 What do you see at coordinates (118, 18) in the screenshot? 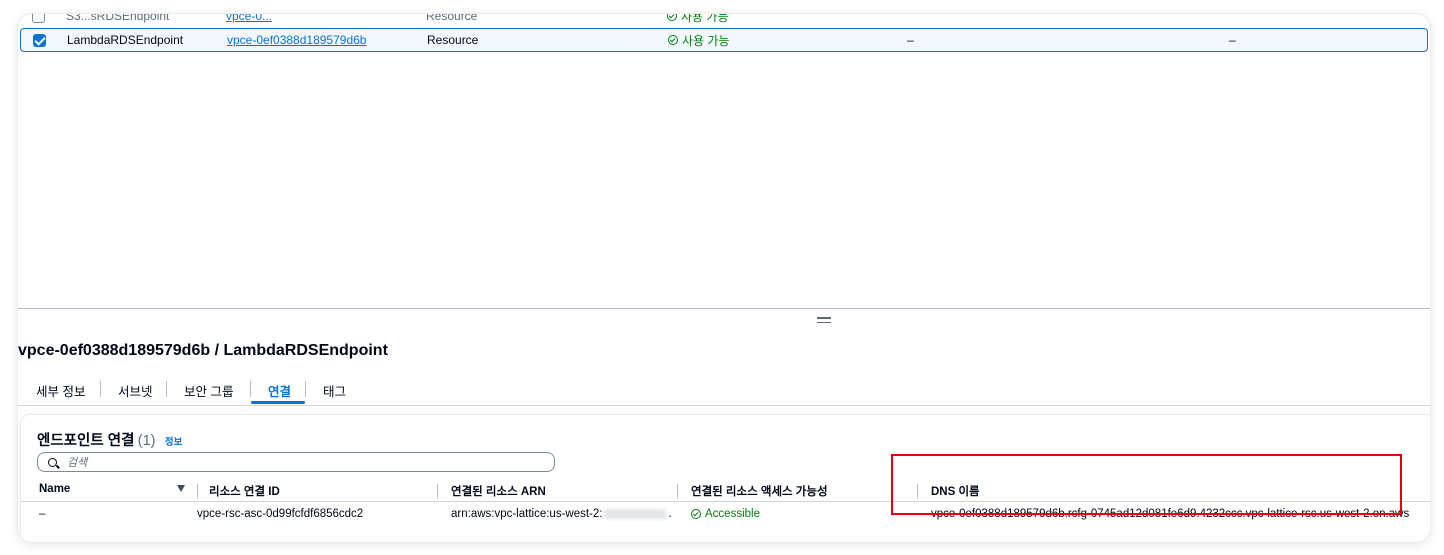
I see `row-name: S3...sRDSEndpoint` at bounding box center [118, 18].